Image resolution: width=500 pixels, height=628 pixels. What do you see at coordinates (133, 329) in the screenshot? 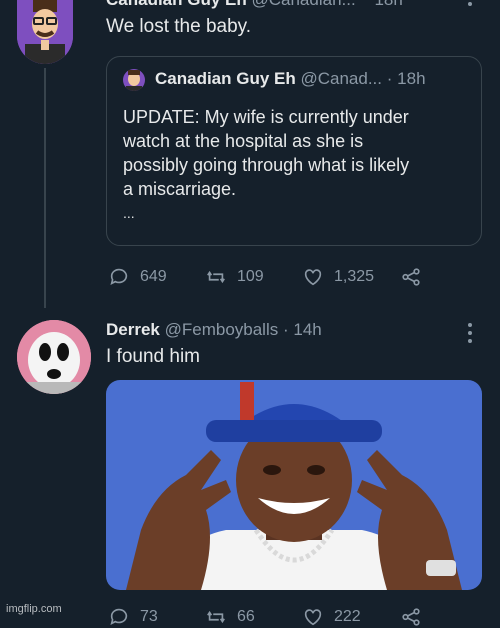
I see `author-name: Derrek` at bounding box center [133, 329].